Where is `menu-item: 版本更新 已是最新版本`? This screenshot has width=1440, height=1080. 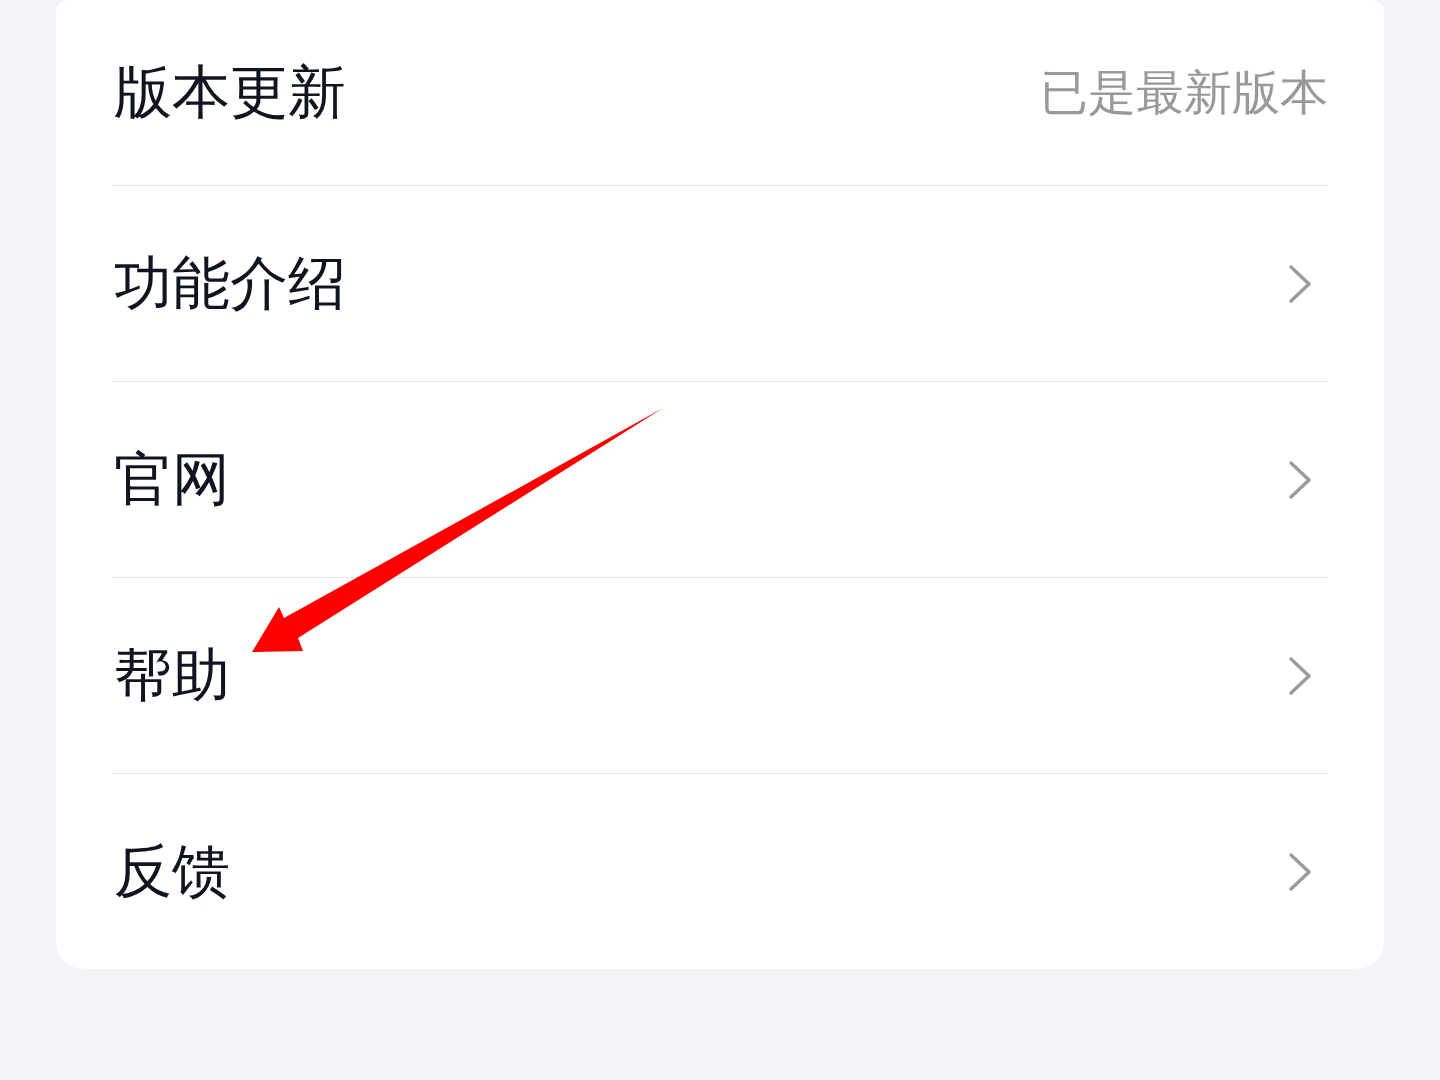 menu-item: 版本更新 已是最新版本 is located at coordinates (720, 93).